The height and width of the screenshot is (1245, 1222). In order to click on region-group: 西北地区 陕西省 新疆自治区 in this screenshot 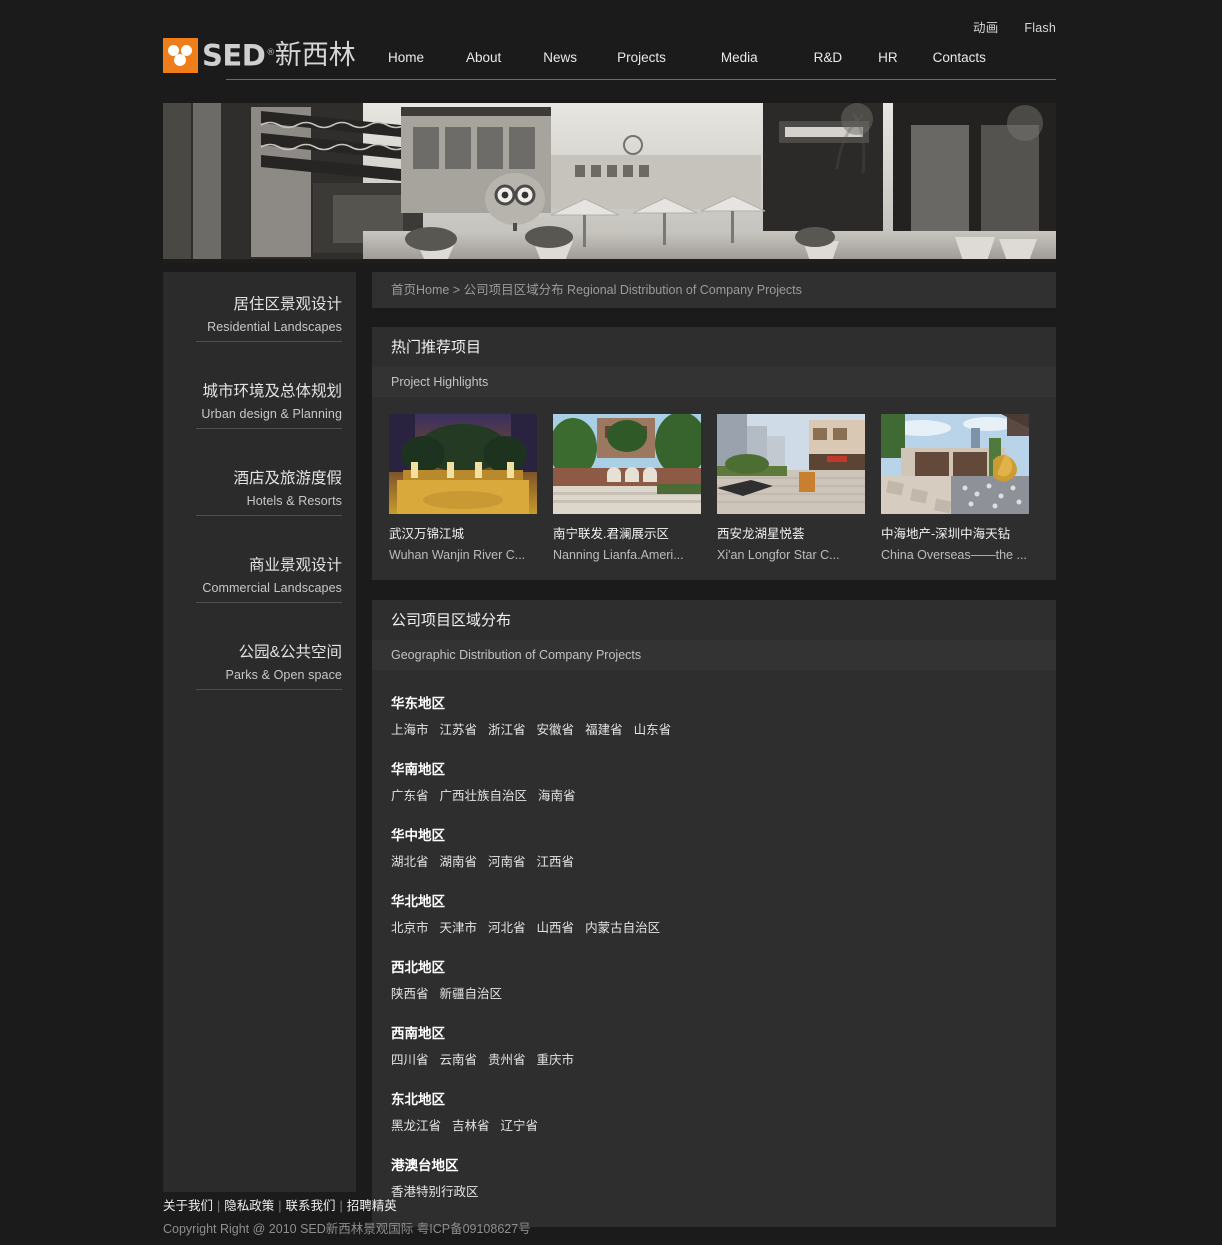, I will do `click(723, 980)`.